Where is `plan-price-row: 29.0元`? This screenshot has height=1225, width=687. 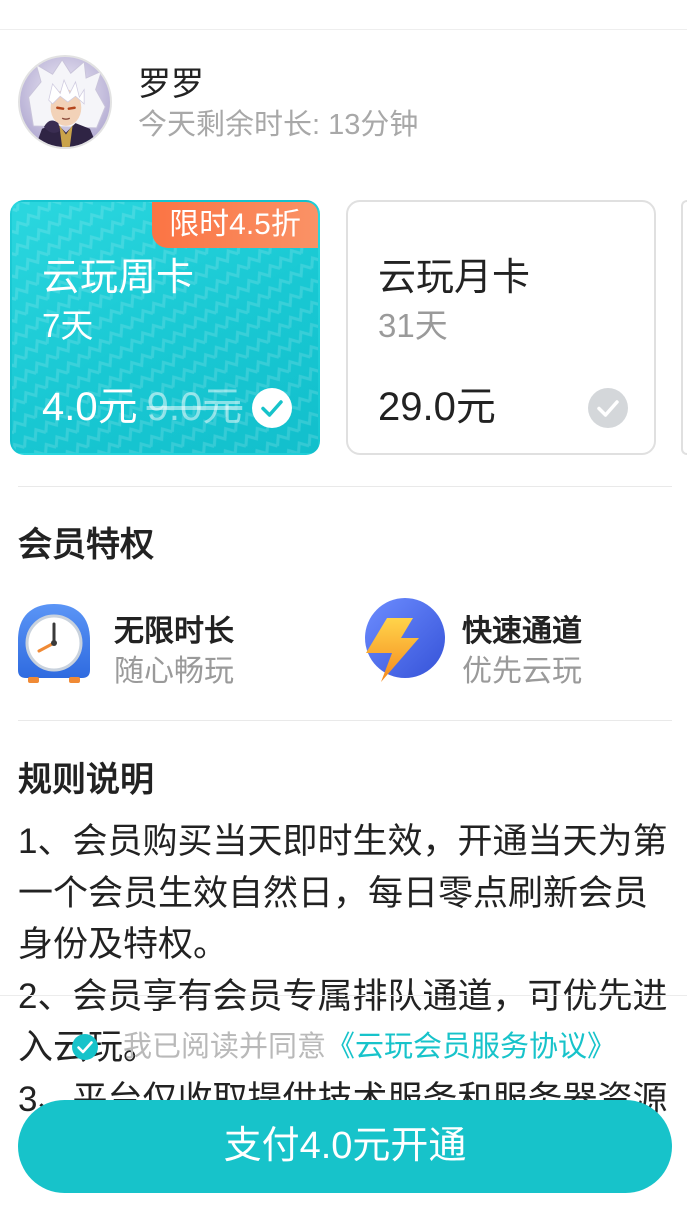
plan-price-row: 29.0元 is located at coordinates (437, 407).